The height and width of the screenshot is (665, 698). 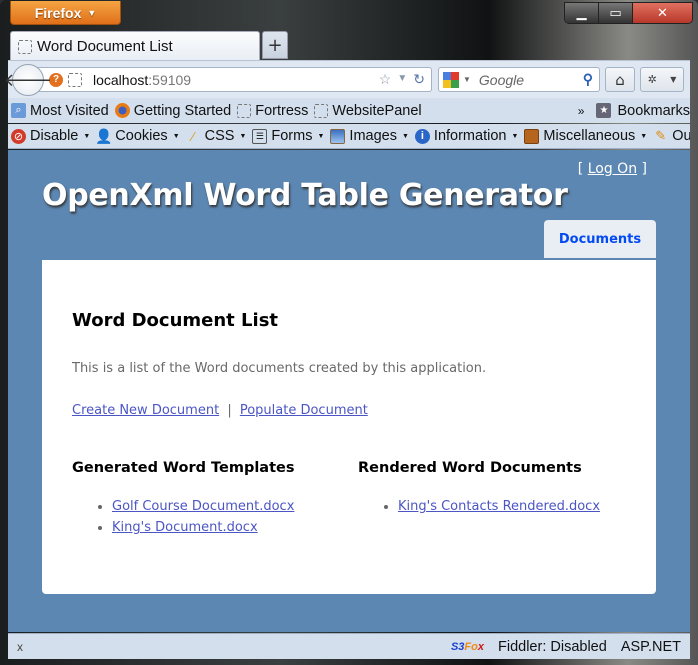 What do you see at coordinates (25, 46) in the screenshot?
I see `favicon-placeholder-icon` at bounding box center [25, 46].